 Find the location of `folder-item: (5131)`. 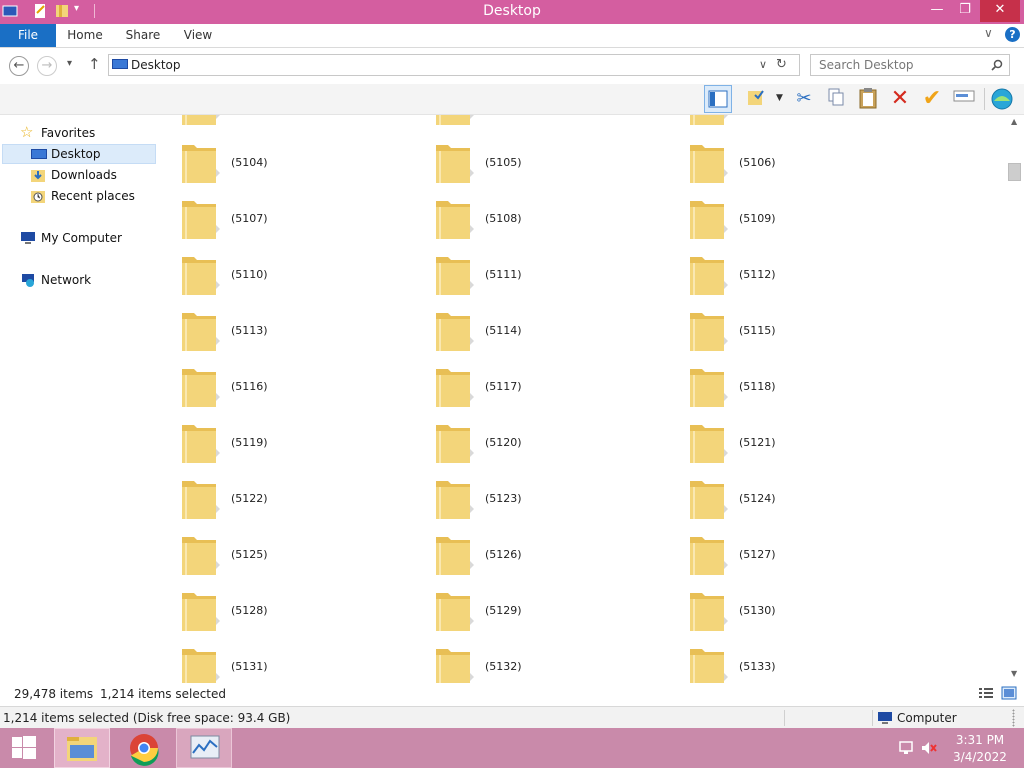

folder-item: (5131) is located at coordinates (280, 663).